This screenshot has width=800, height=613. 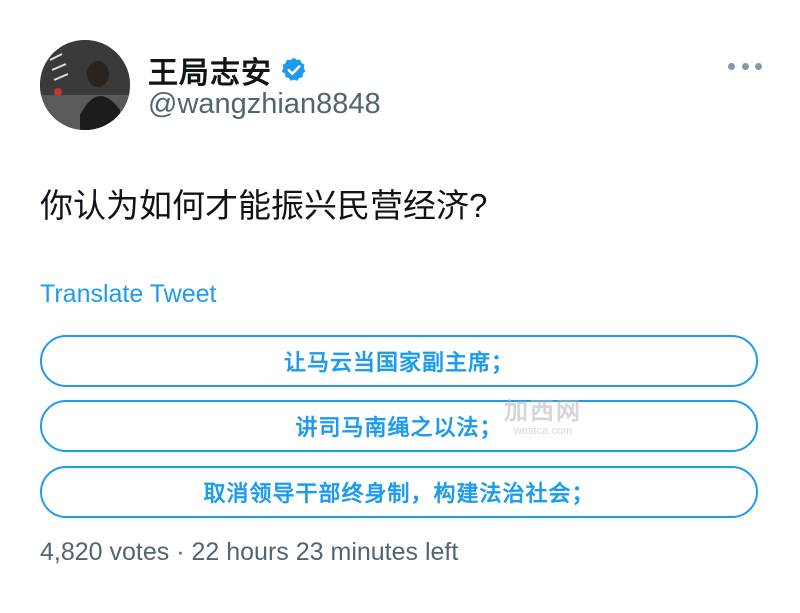 What do you see at coordinates (399, 361) in the screenshot?
I see `poll-option-1: 让马云当国家副主席；` at bounding box center [399, 361].